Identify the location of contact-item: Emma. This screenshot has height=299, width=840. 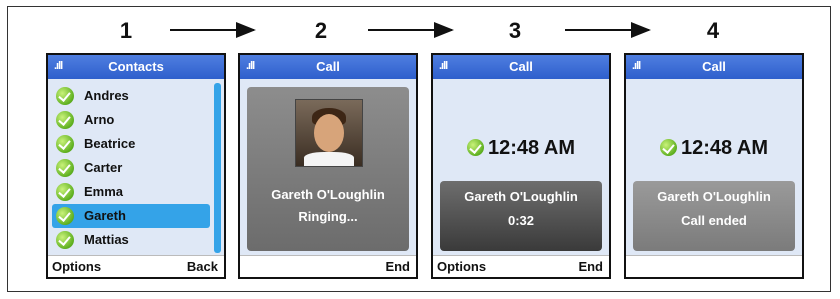
(132, 192).